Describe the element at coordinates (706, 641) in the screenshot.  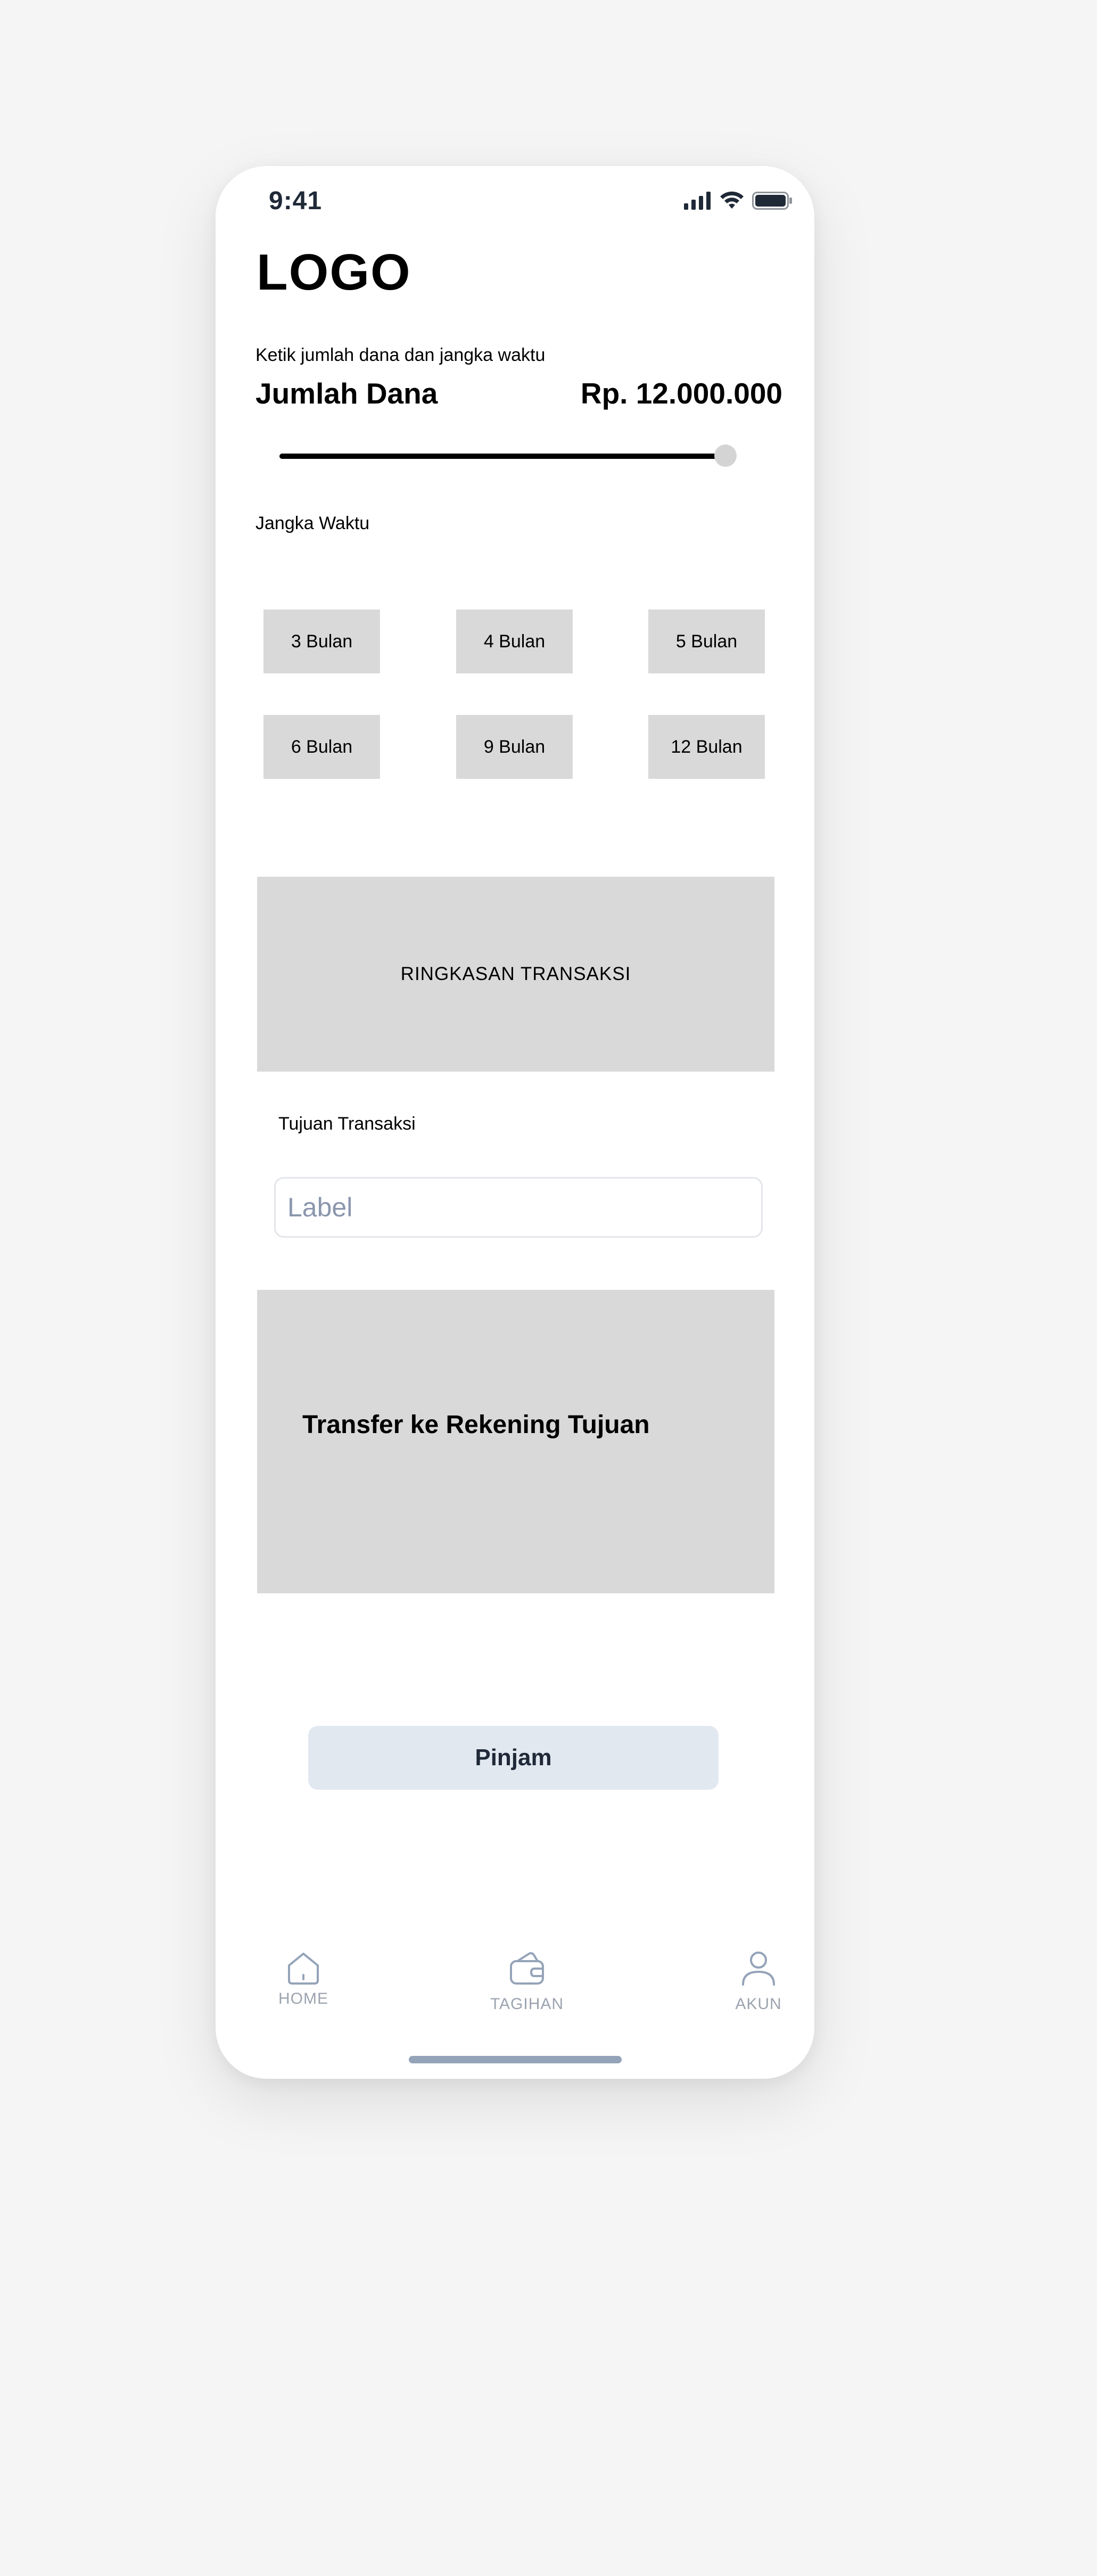
I see `duration-option-5: 5 Bulan` at that location.